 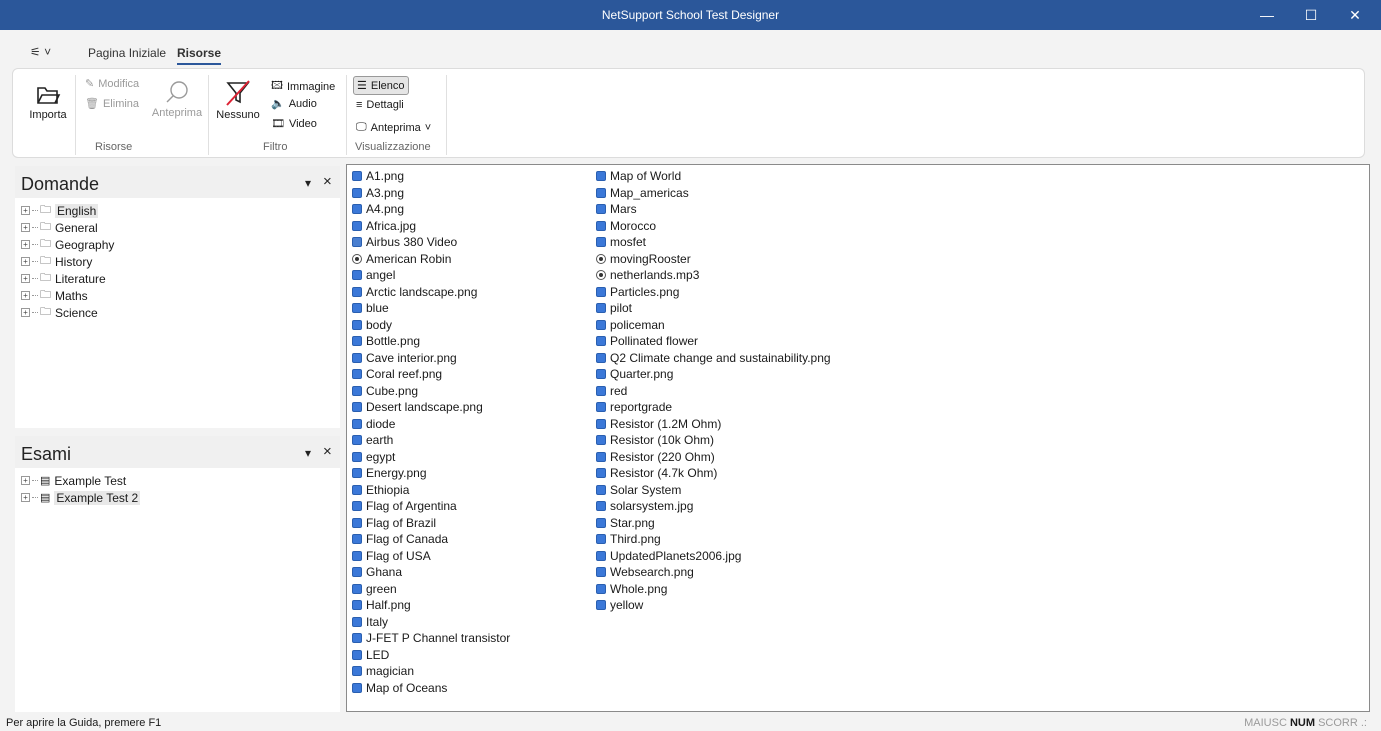 I want to click on resource-item: Desert landscape.png, so click(x=431, y=407).